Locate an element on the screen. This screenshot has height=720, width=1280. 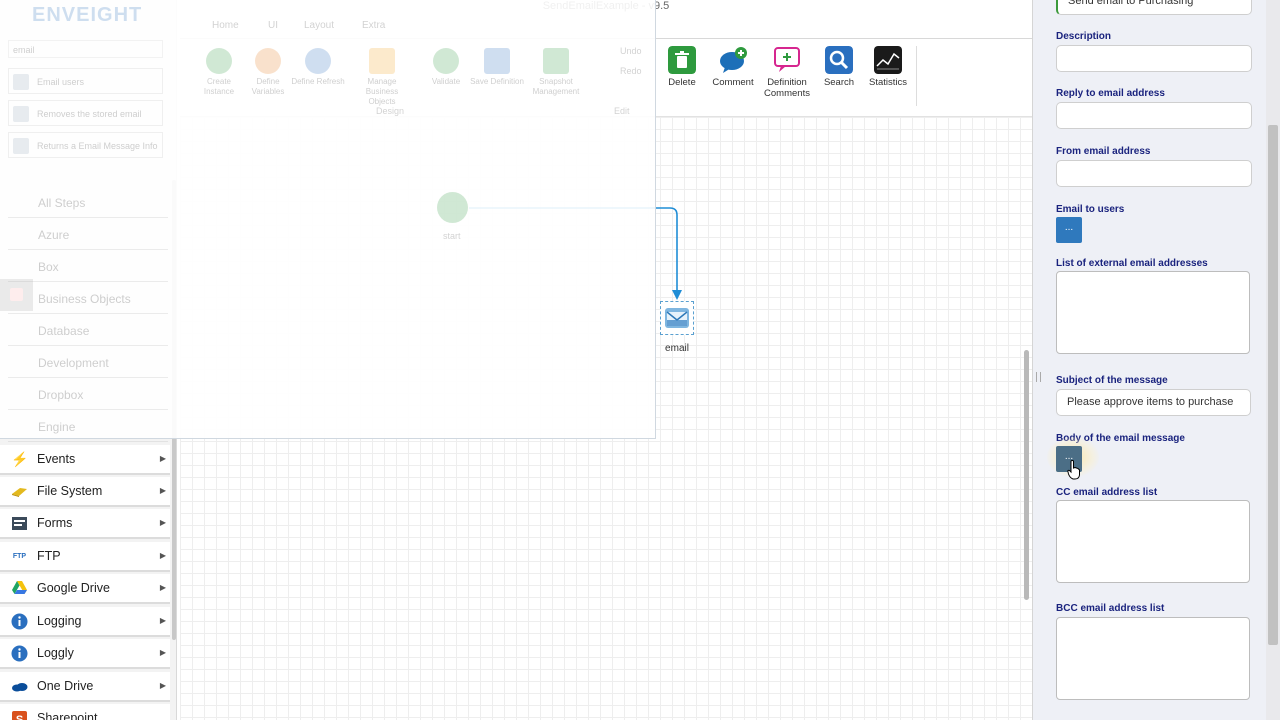
comment-icon is located at coordinates (733, 60).